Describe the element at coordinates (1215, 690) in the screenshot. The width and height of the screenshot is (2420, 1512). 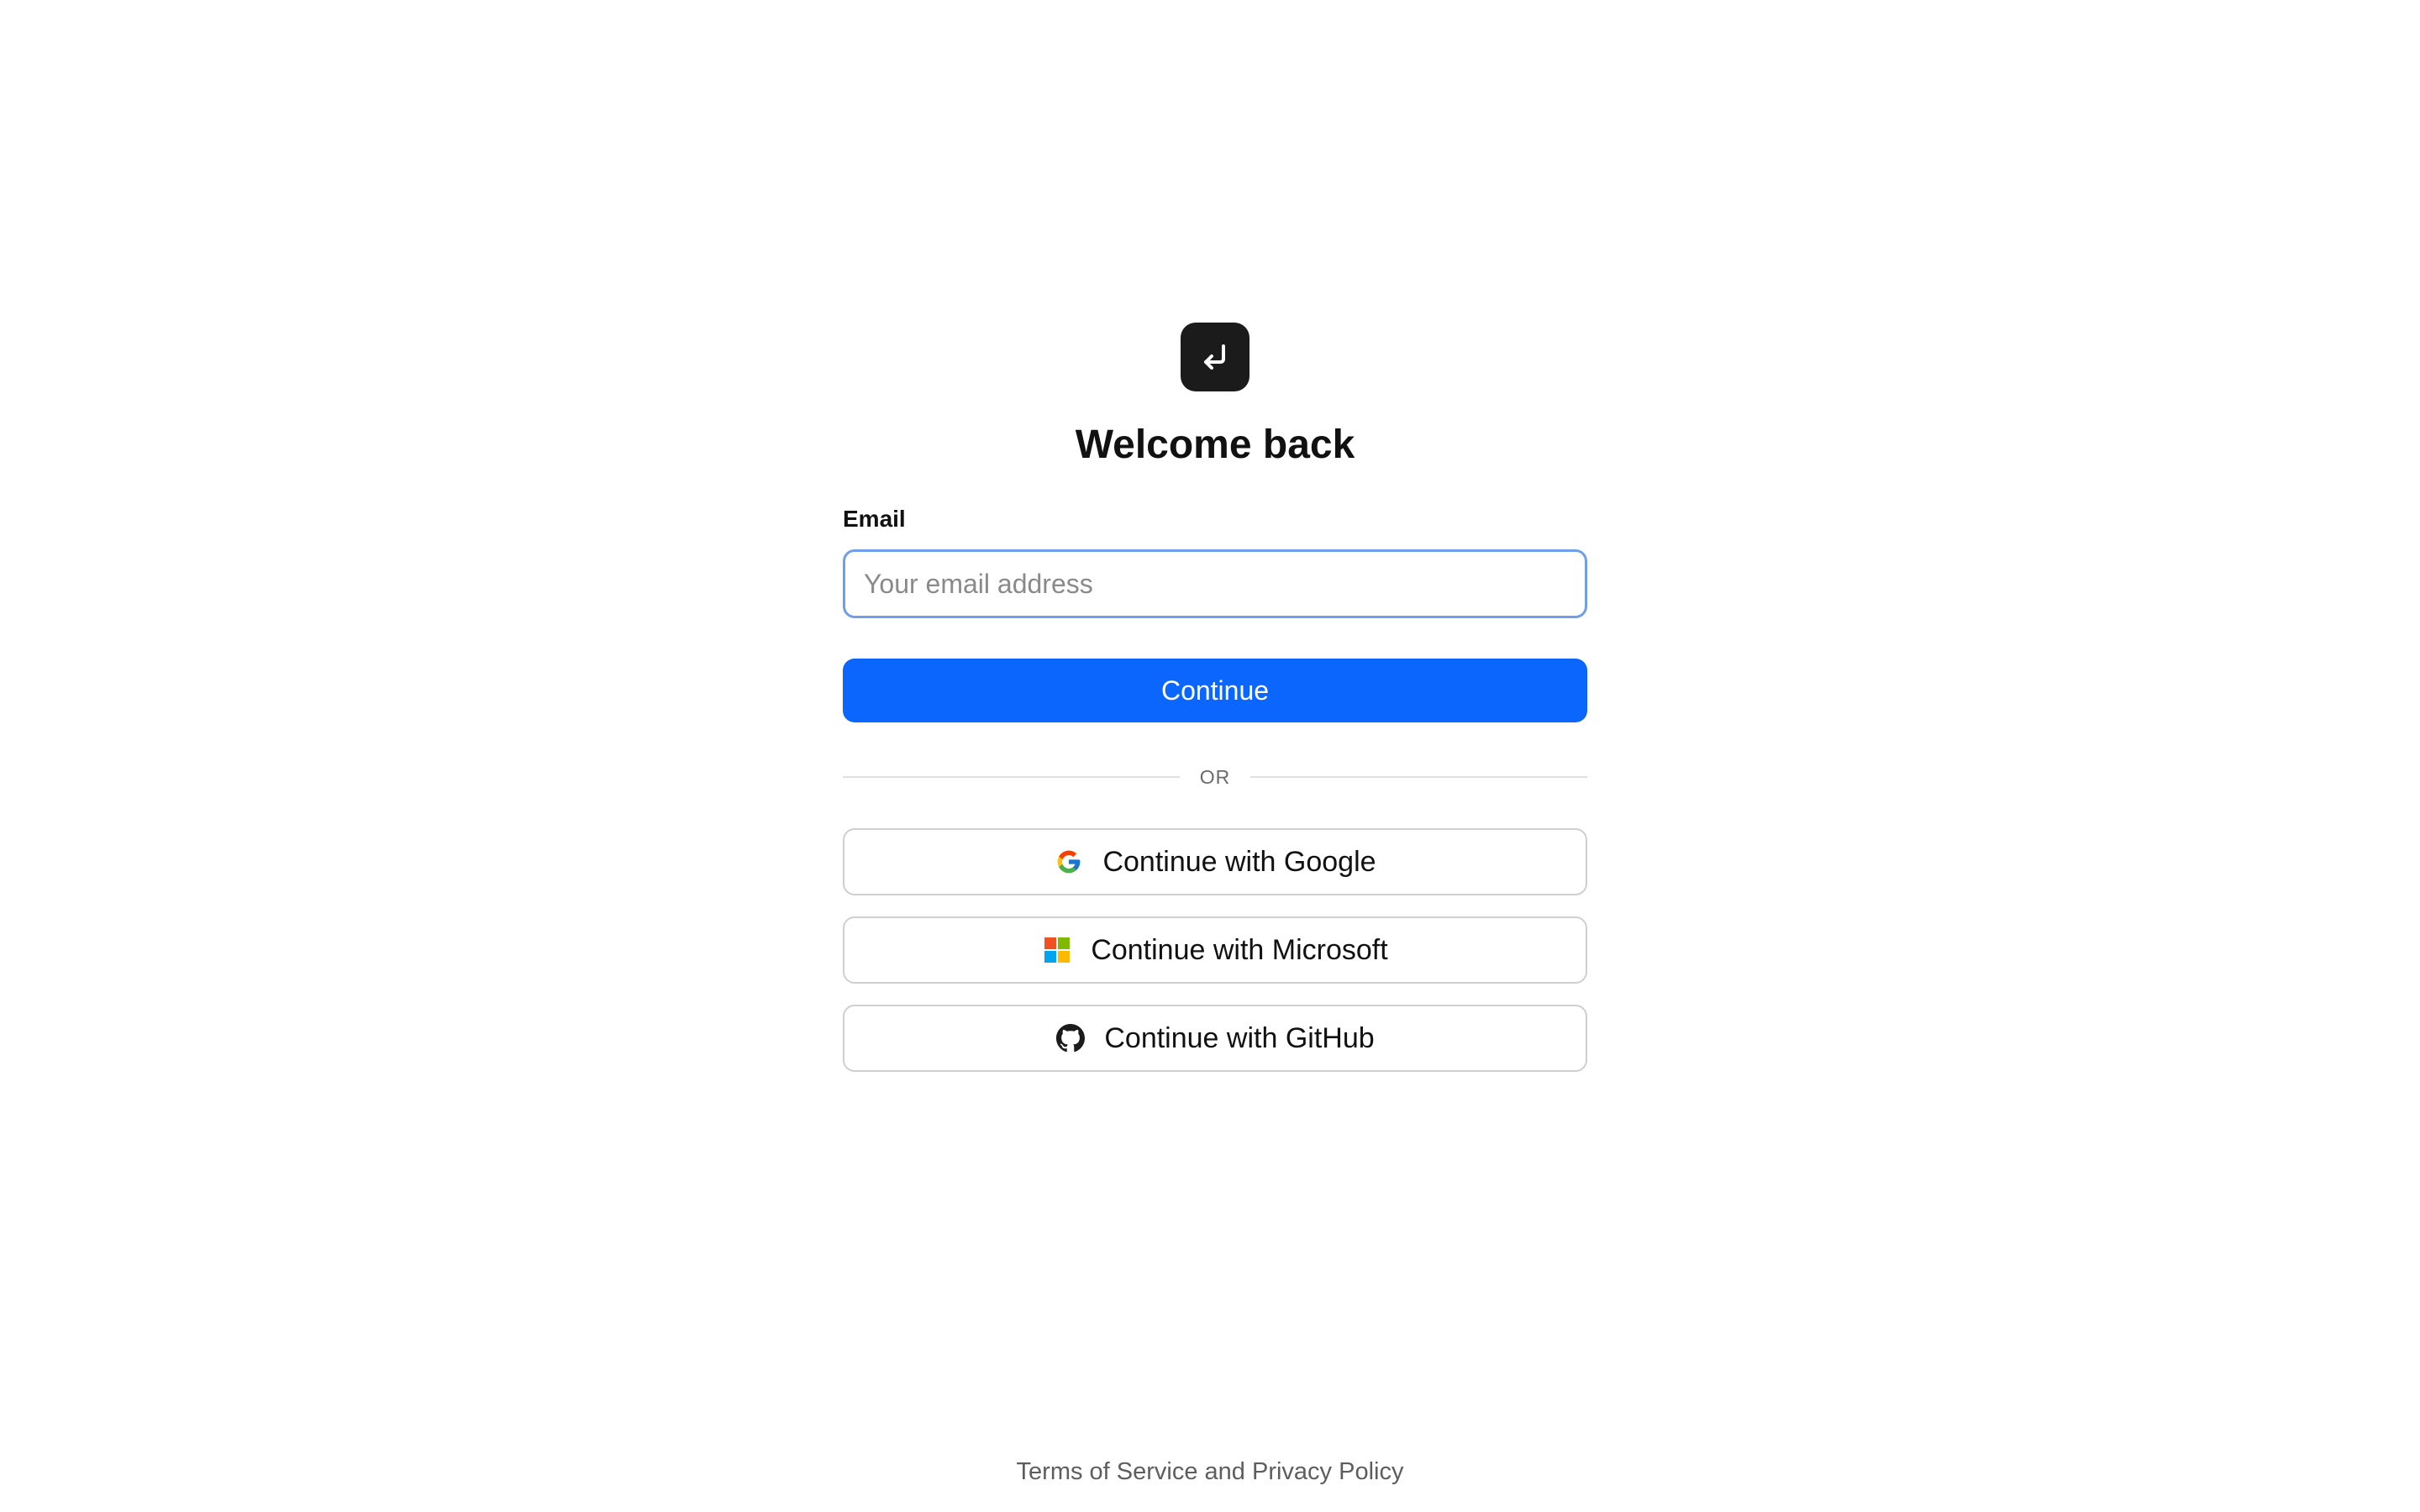
I see `continue-button: Continue` at that location.